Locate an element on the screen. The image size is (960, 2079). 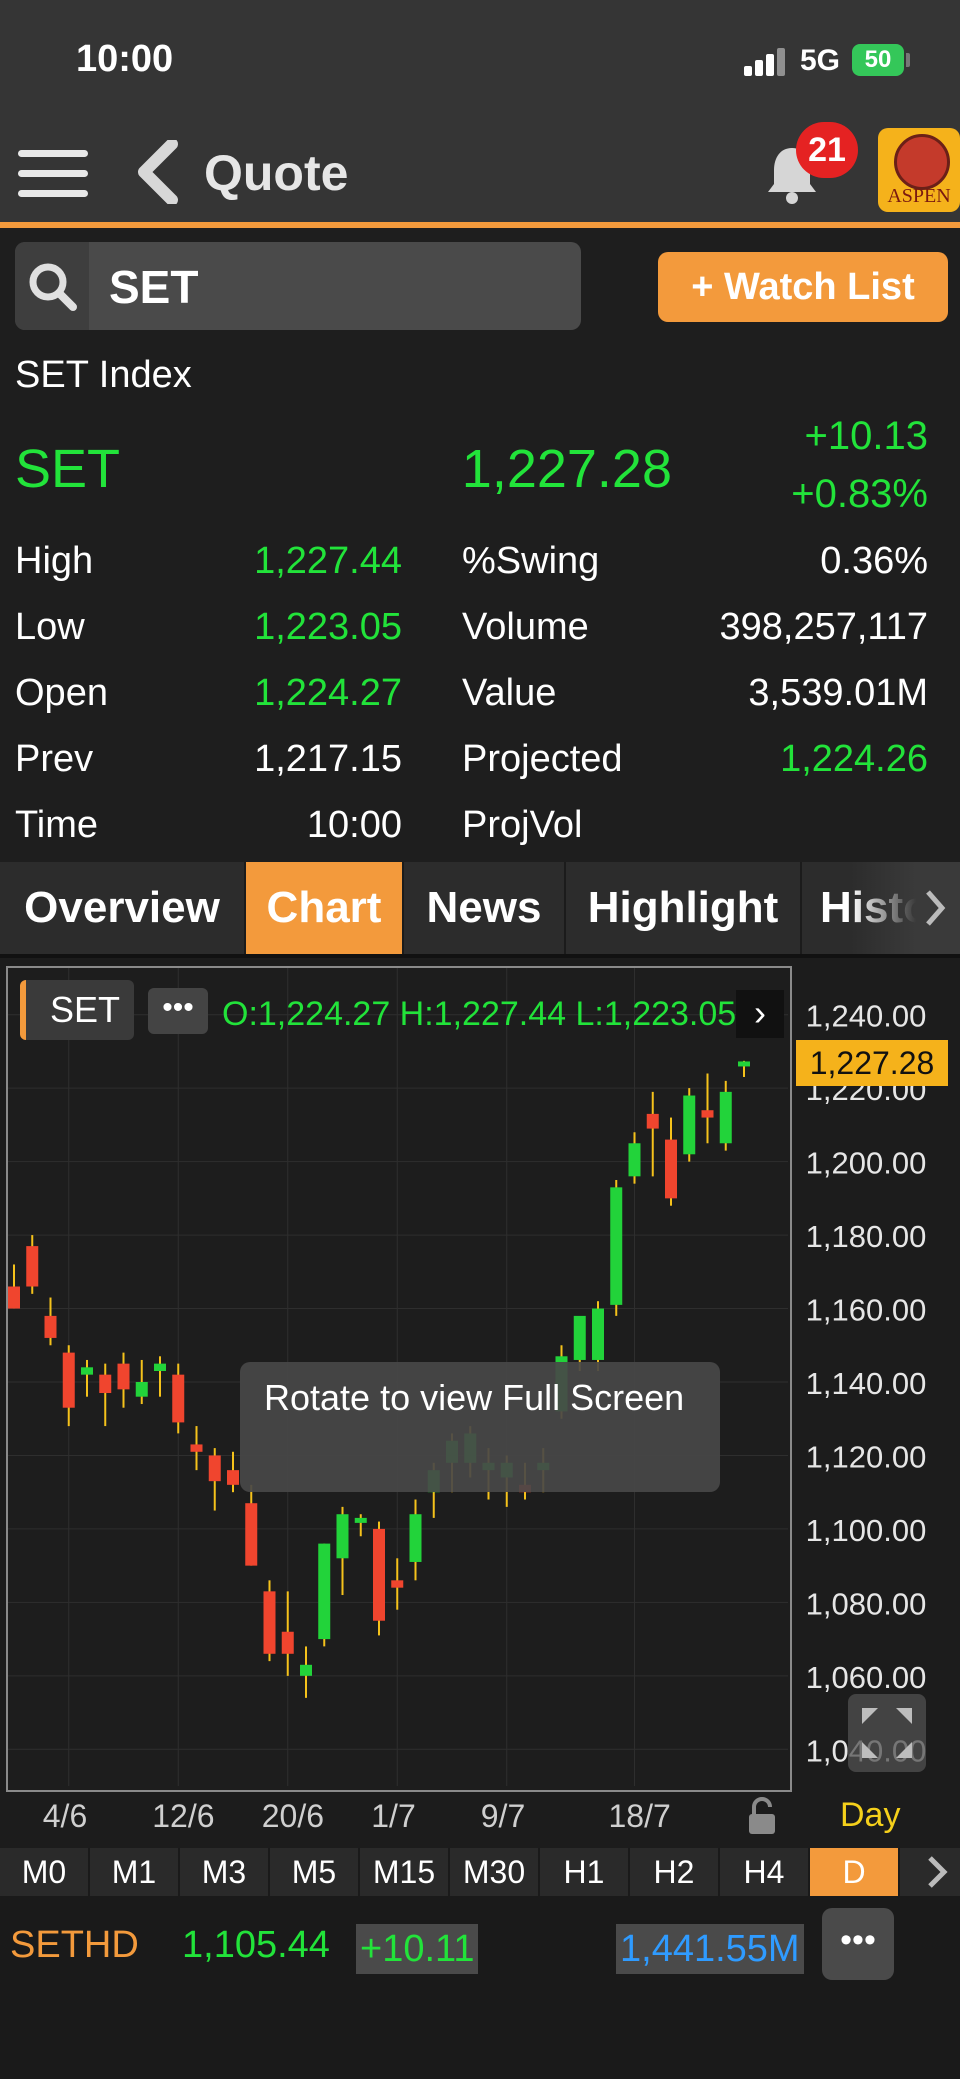
search-icon is located at coordinates (53, 287).